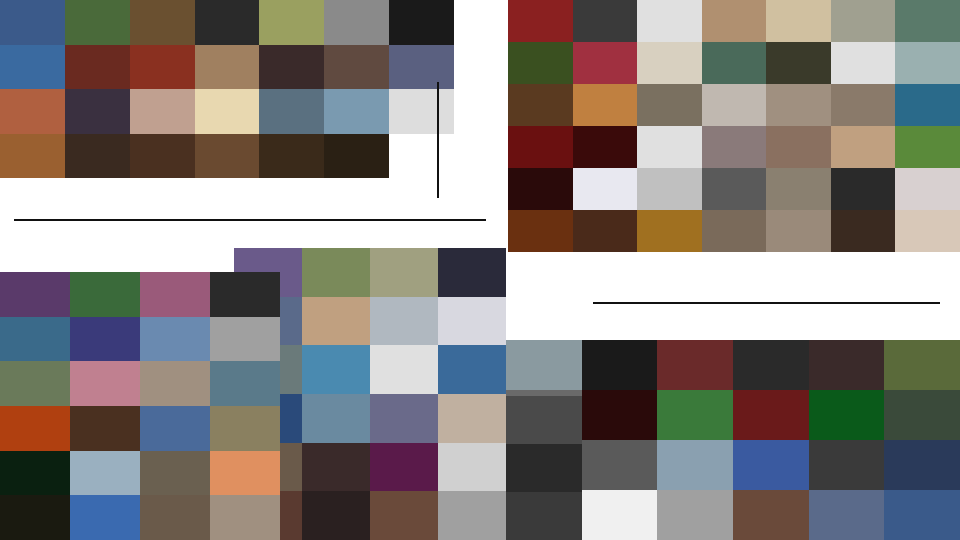  What do you see at coordinates (438, 140) in the screenshot?
I see `divider-vertical` at bounding box center [438, 140].